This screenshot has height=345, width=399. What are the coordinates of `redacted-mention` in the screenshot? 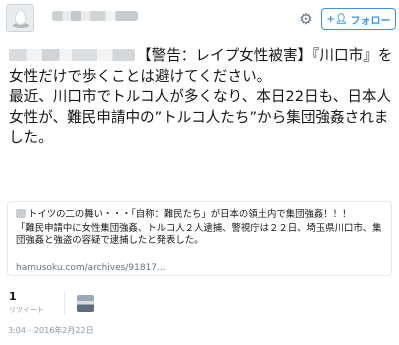 It's located at (72, 55).